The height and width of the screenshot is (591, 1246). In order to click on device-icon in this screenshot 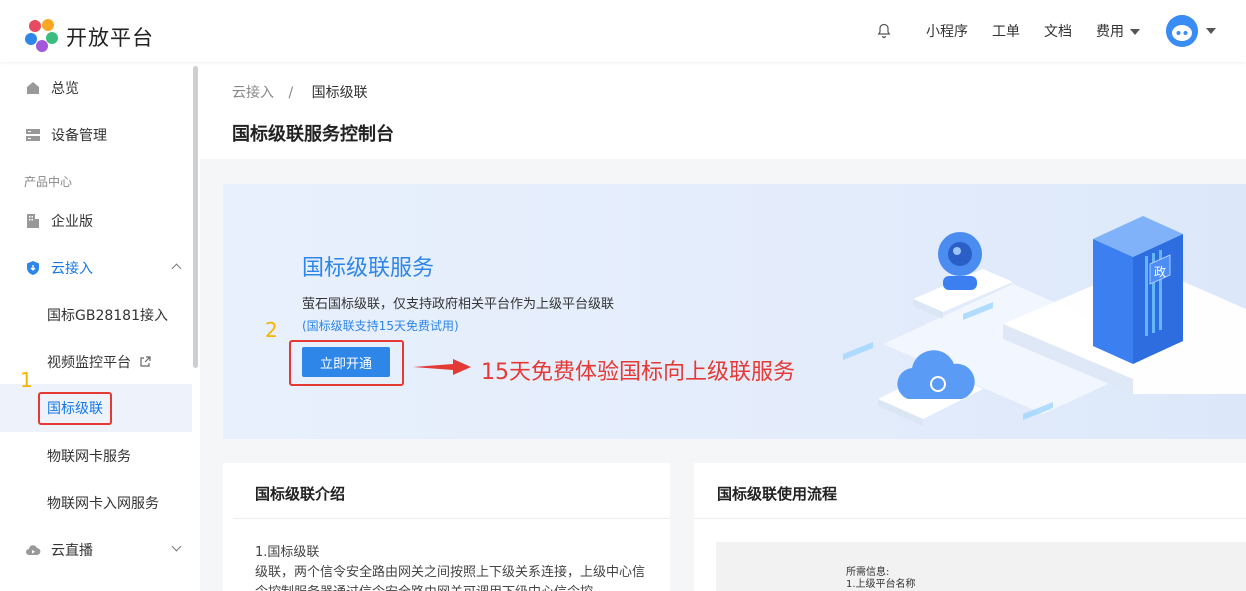, I will do `click(33, 135)`.